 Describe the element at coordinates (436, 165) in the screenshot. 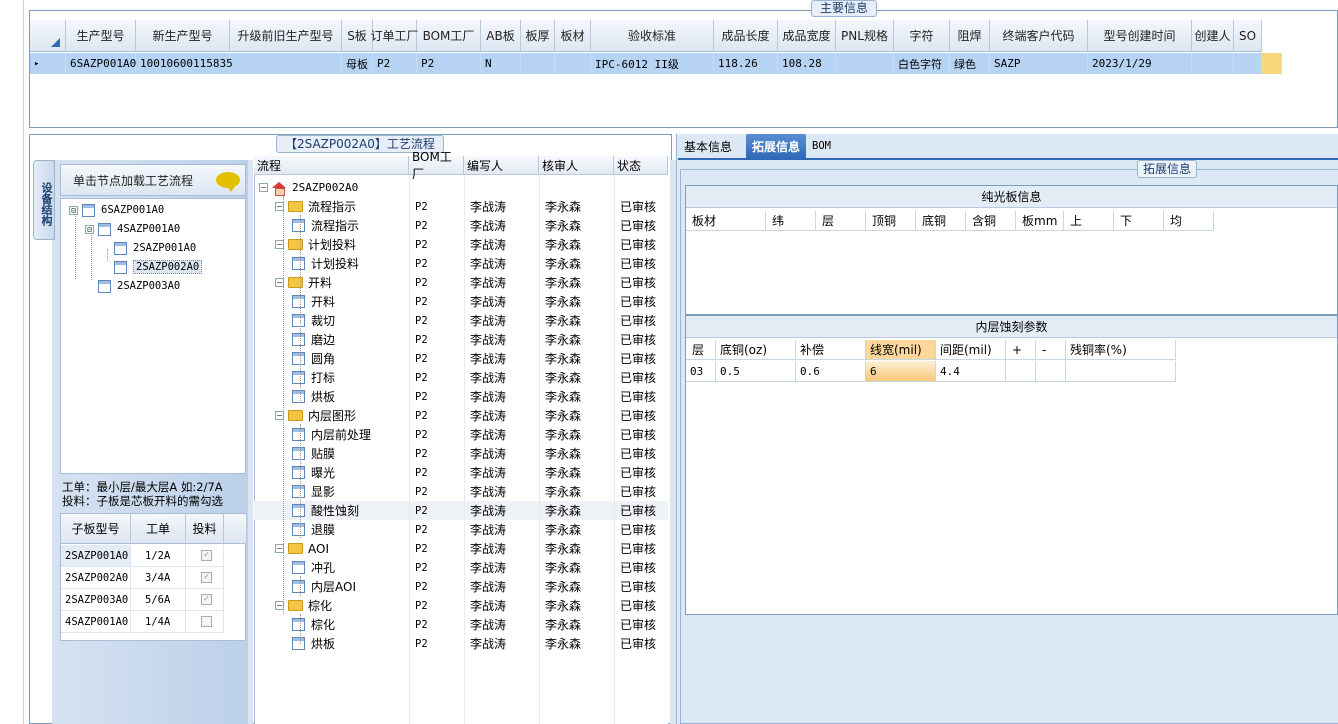

I see `process-column-header: BOM工厂` at that location.